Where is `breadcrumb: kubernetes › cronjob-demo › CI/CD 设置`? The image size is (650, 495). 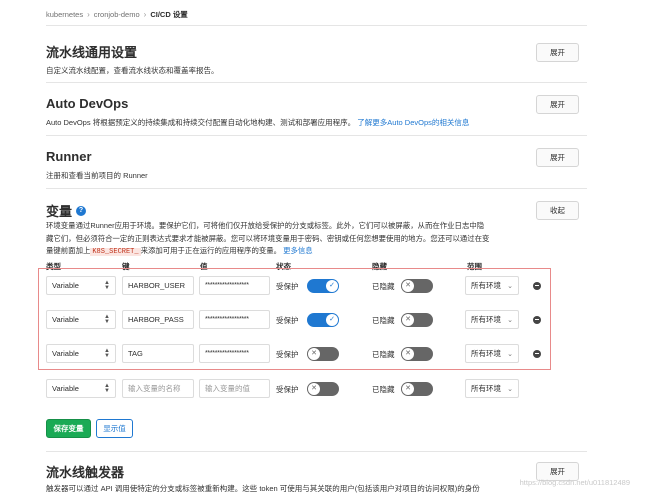
breadcrumb: kubernetes › cronjob-demo › CI/CD 设置 is located at coordinates (117, 14).